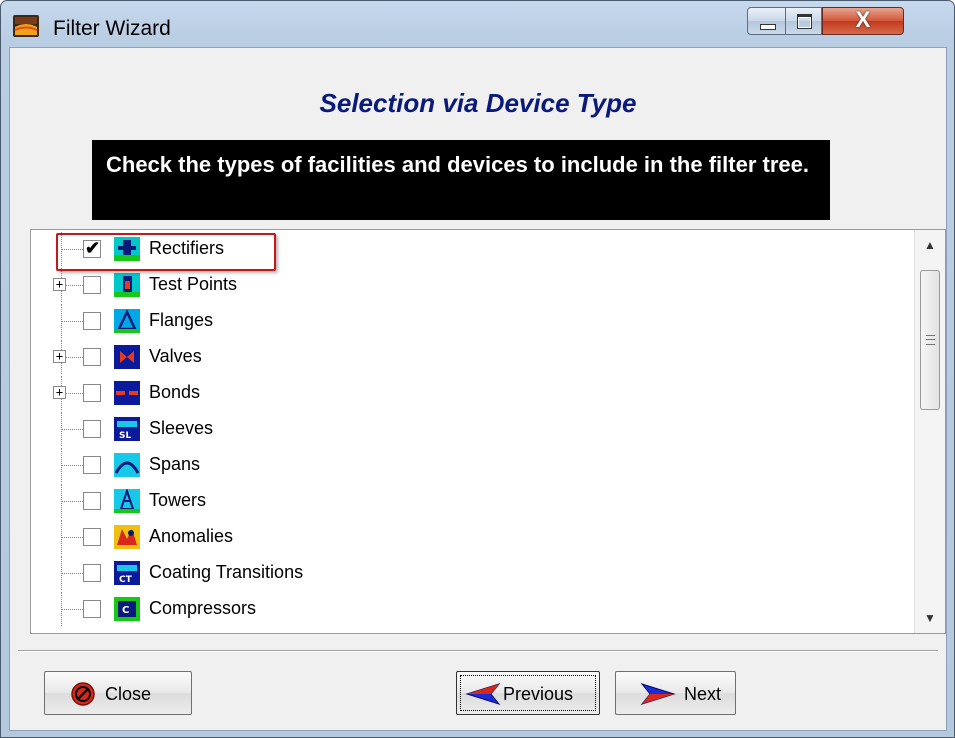  Describe the element at coordinates (930, 618) in the screenshot. I see `scroll-down-arrow: ▼` at that location.